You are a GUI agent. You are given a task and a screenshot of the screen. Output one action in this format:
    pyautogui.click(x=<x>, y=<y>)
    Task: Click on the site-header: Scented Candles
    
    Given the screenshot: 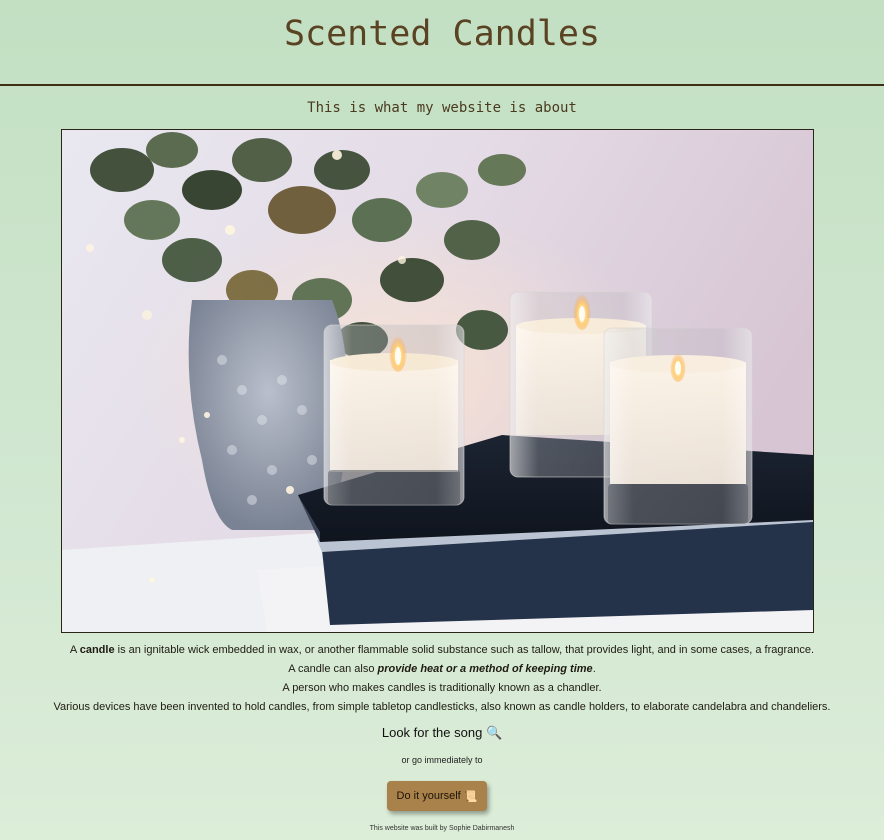 What is the action you would take?
    pyautogui.click(x=442, y=43)
    